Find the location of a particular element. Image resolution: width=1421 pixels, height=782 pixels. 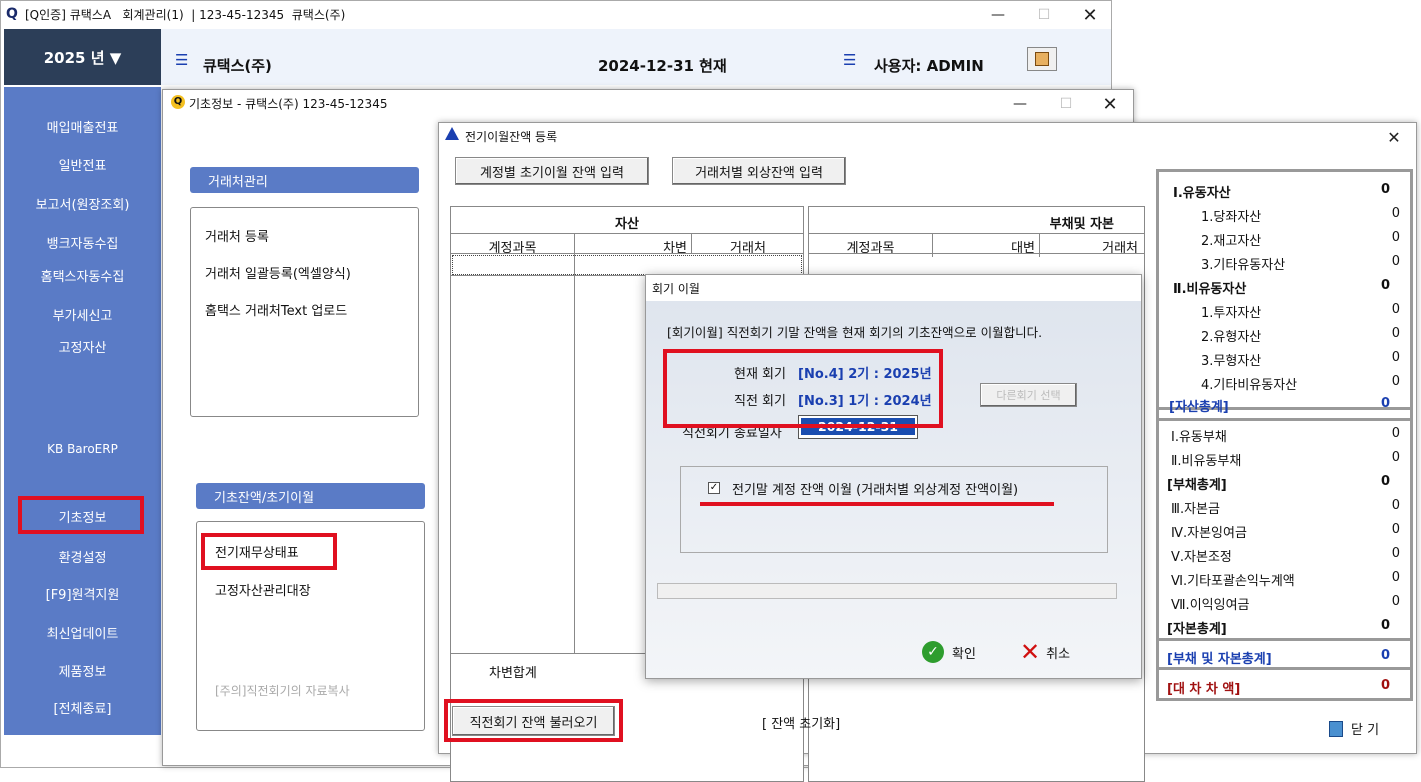

balance-close-action: 닫 기 is located at coordinates (1354, 728).